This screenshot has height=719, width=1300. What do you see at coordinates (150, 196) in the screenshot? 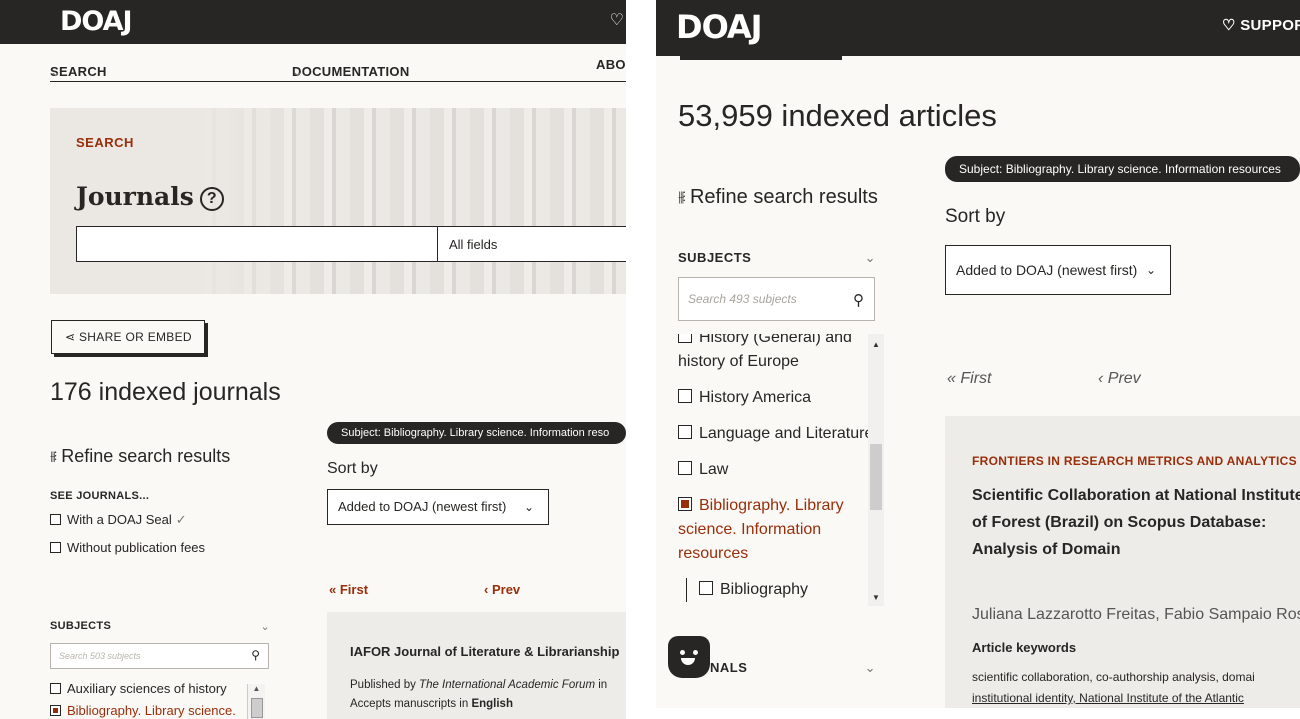
I see `page-title: Journals?` at bounding box center [150, 196].